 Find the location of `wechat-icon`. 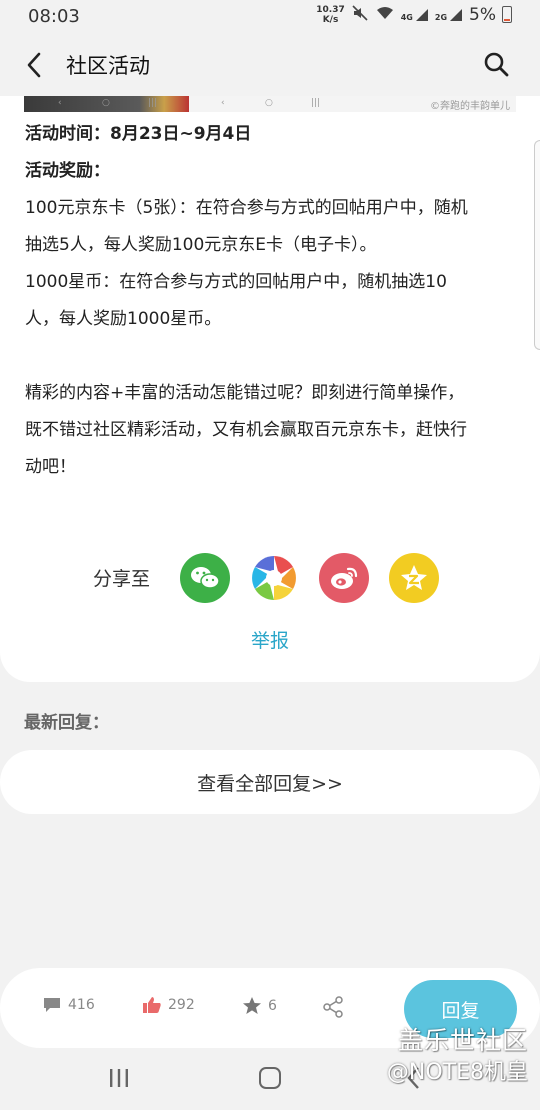

wechat-icon is located at coordinates (205, 578).